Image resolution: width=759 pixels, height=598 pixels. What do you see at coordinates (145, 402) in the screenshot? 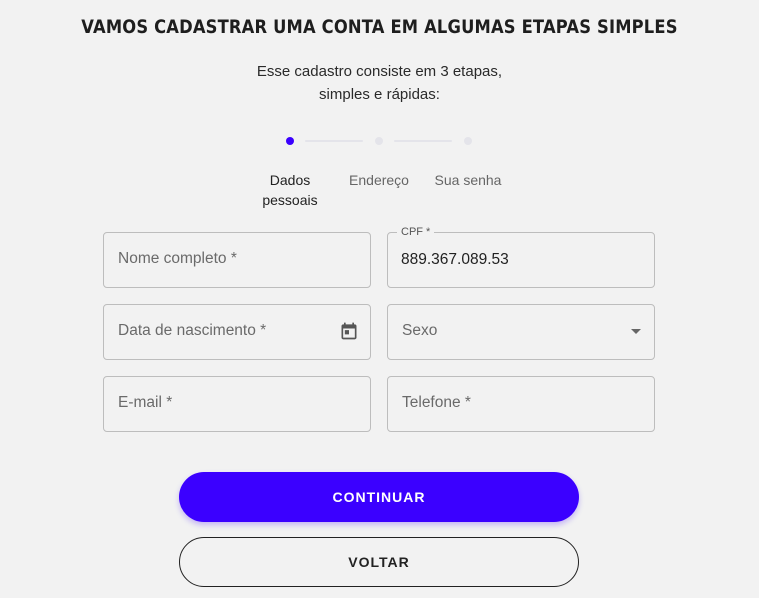
I see `email-placeholder: E-mail *` at bounding box center [145, 402].